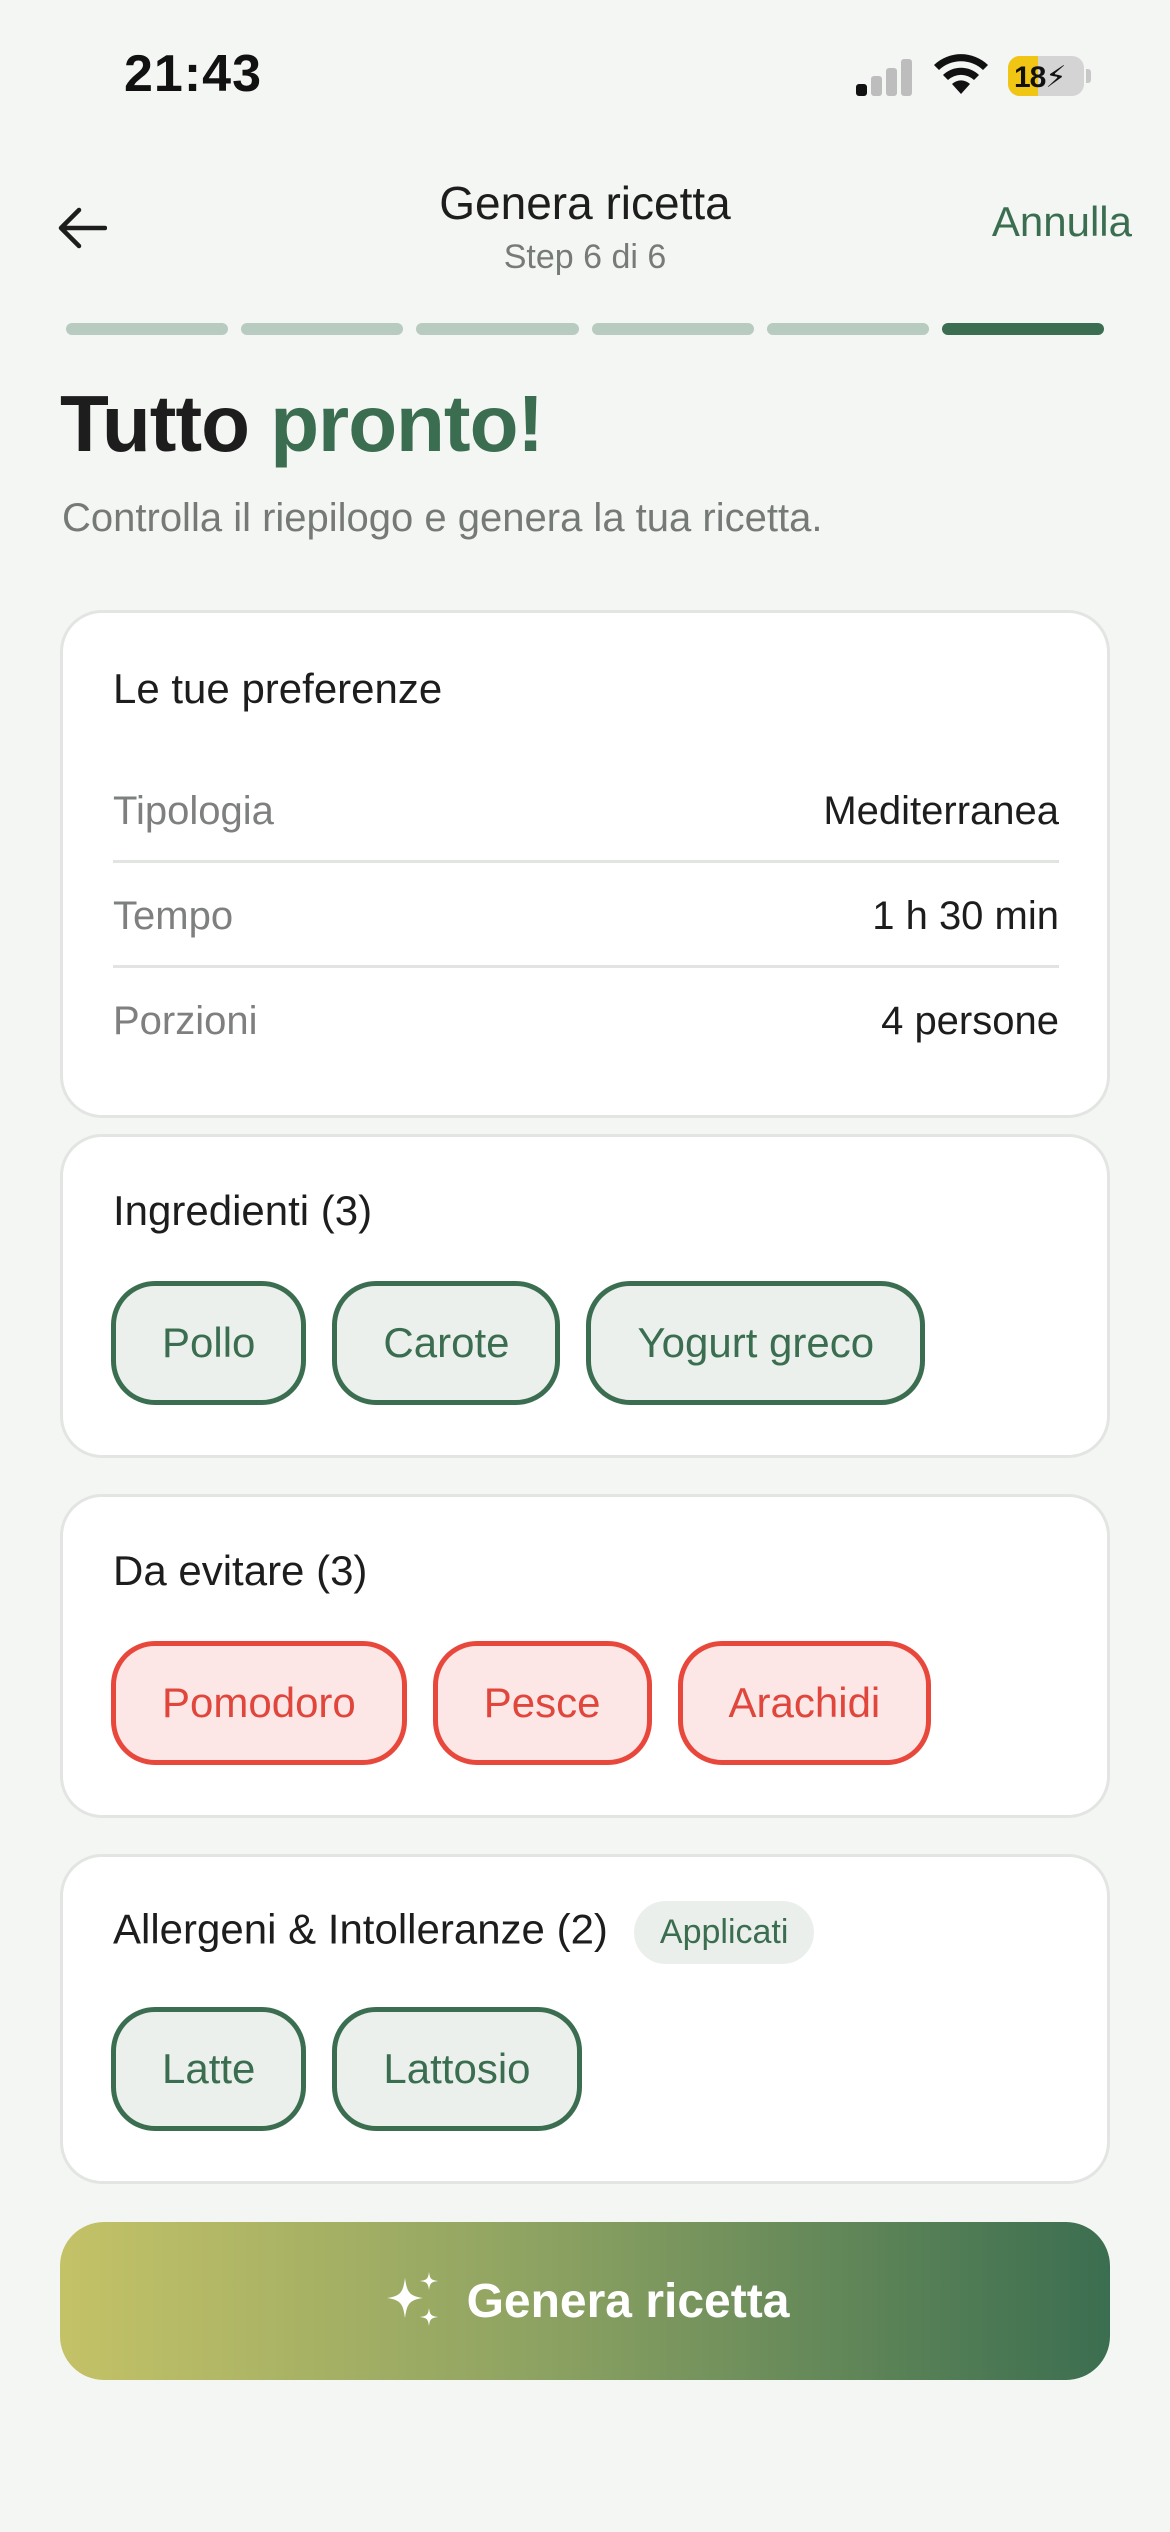 This screenshot has width=1170, height=2532. Describe the element at coordinates (1062, 222) in the screenshot. I see `cancel-button: Annulla` at that location.